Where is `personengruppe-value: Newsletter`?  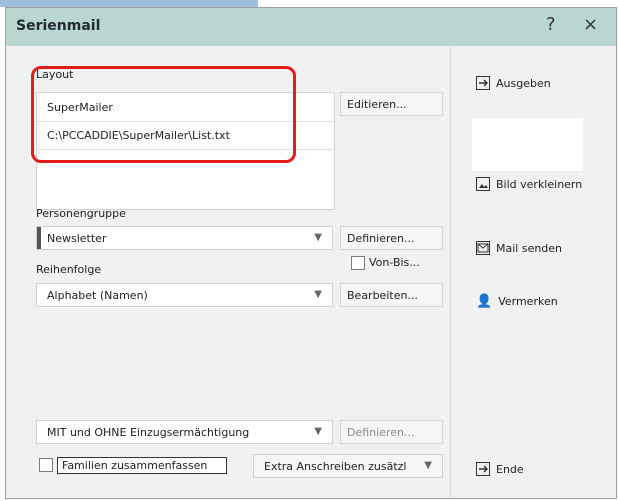 personengruppe-value: Newsletter is located at coordinates (77, 238).